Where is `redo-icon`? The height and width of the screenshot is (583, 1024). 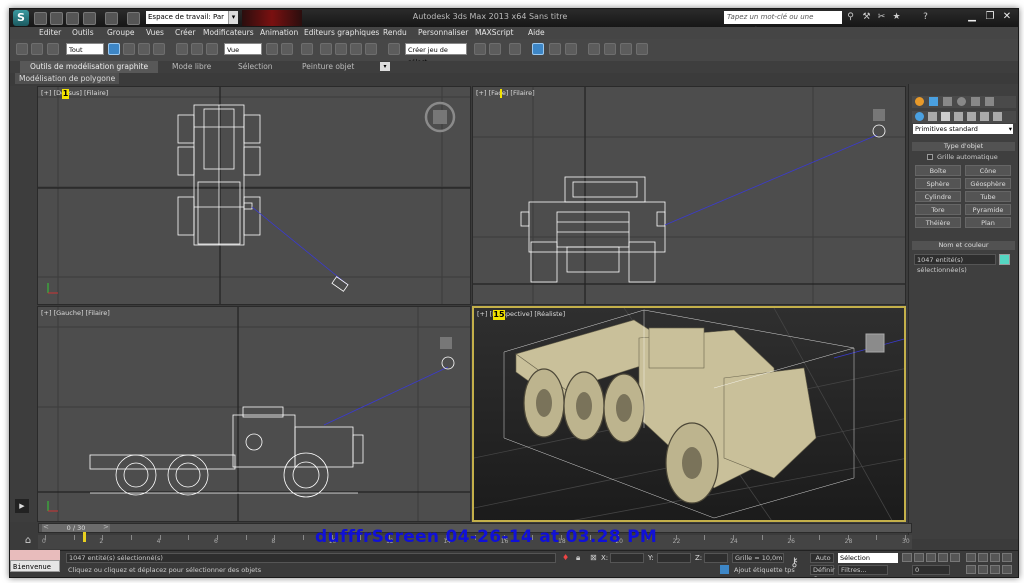
redo-icon is located at coordinates (111, 18).